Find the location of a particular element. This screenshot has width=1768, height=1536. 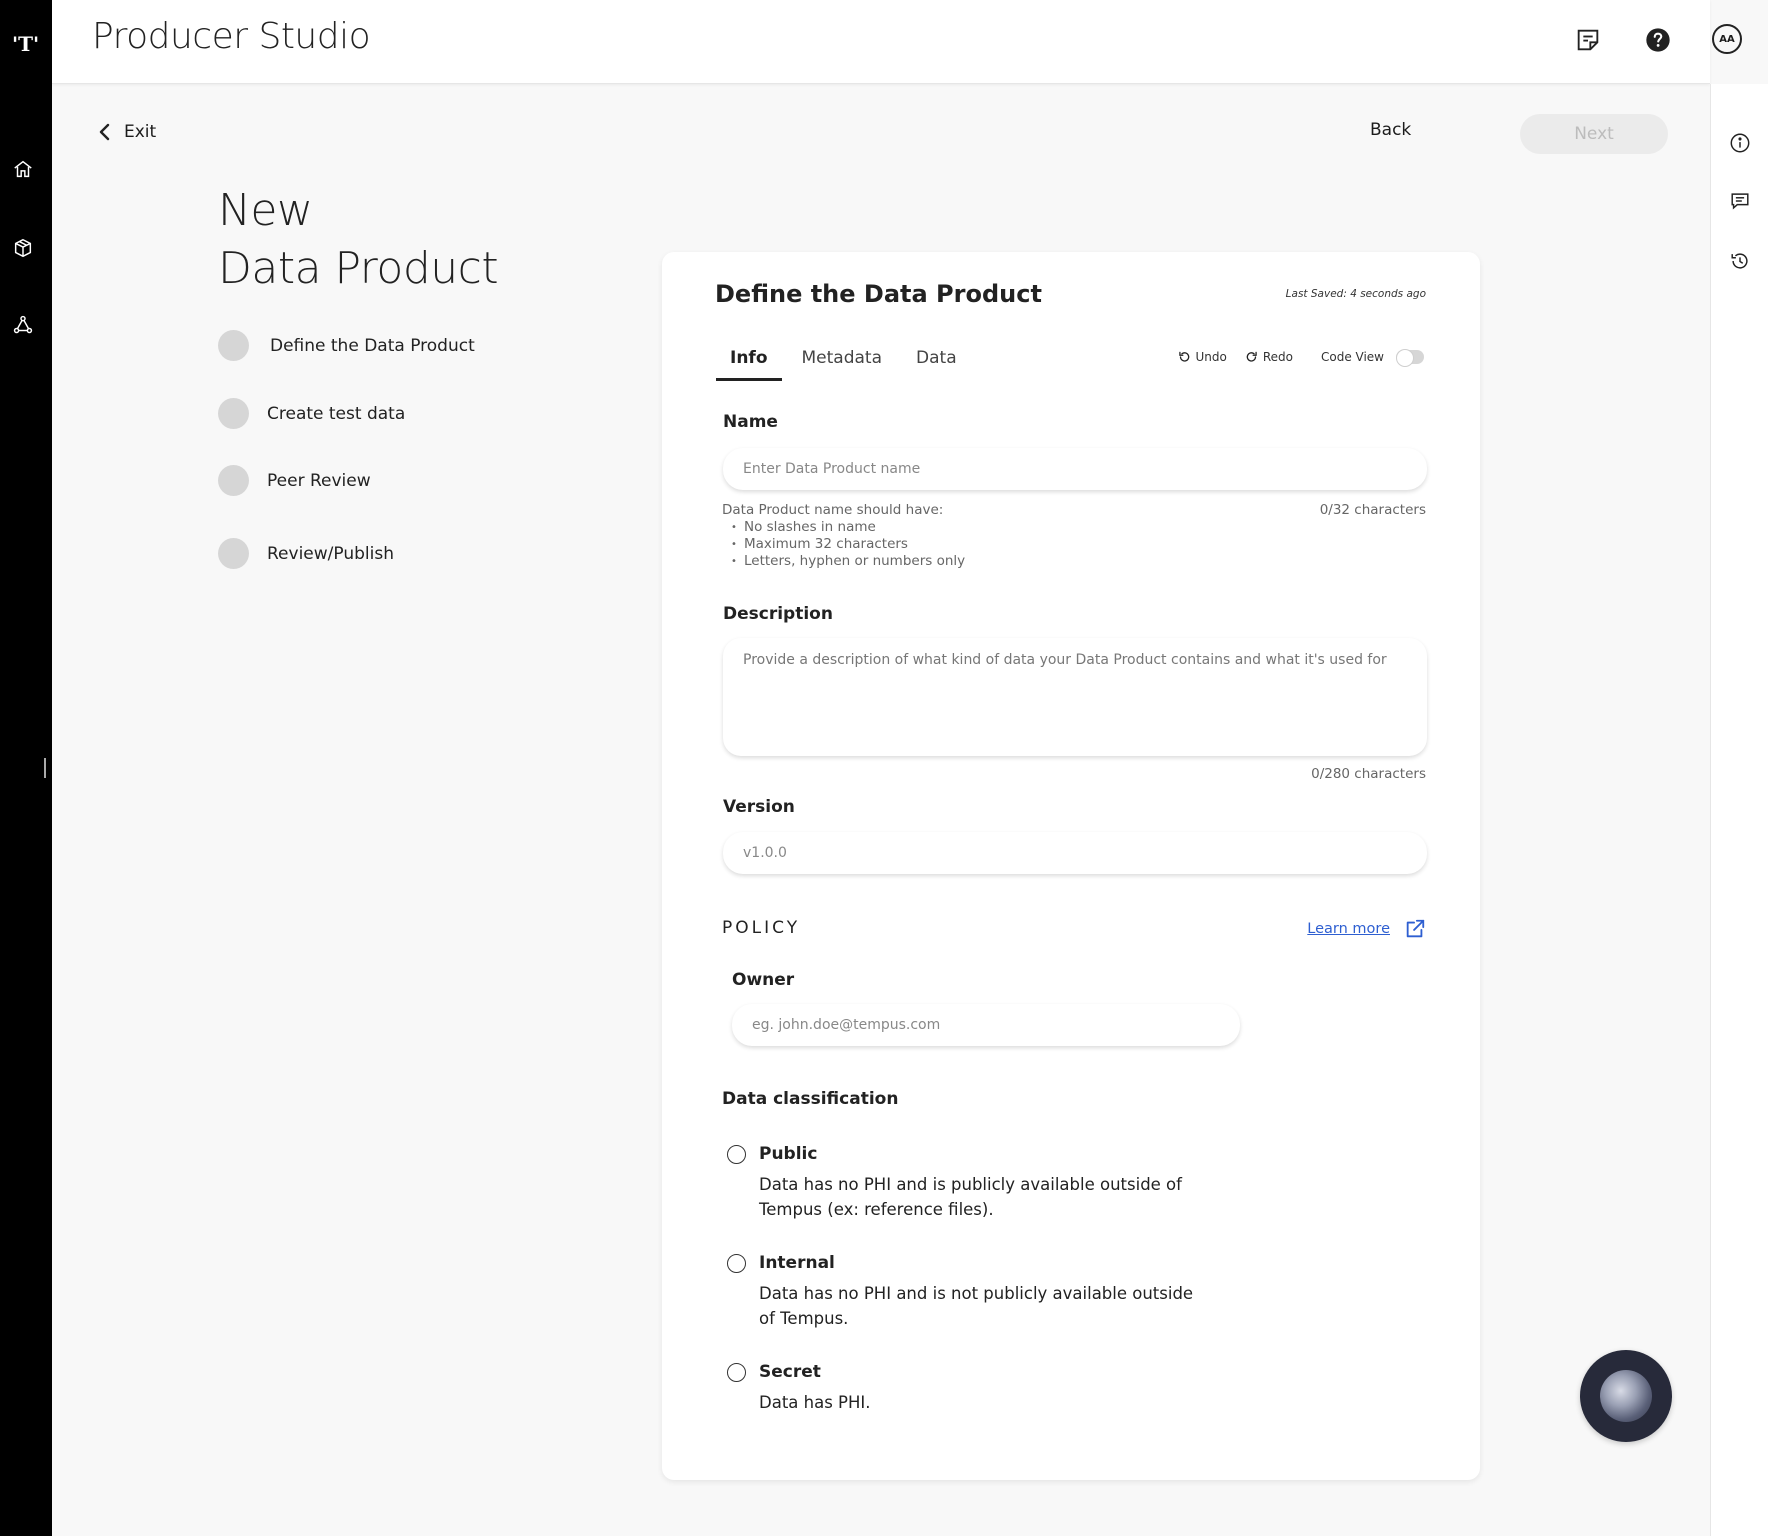

left-nav: 'T' is located at coordinates (26, 768).